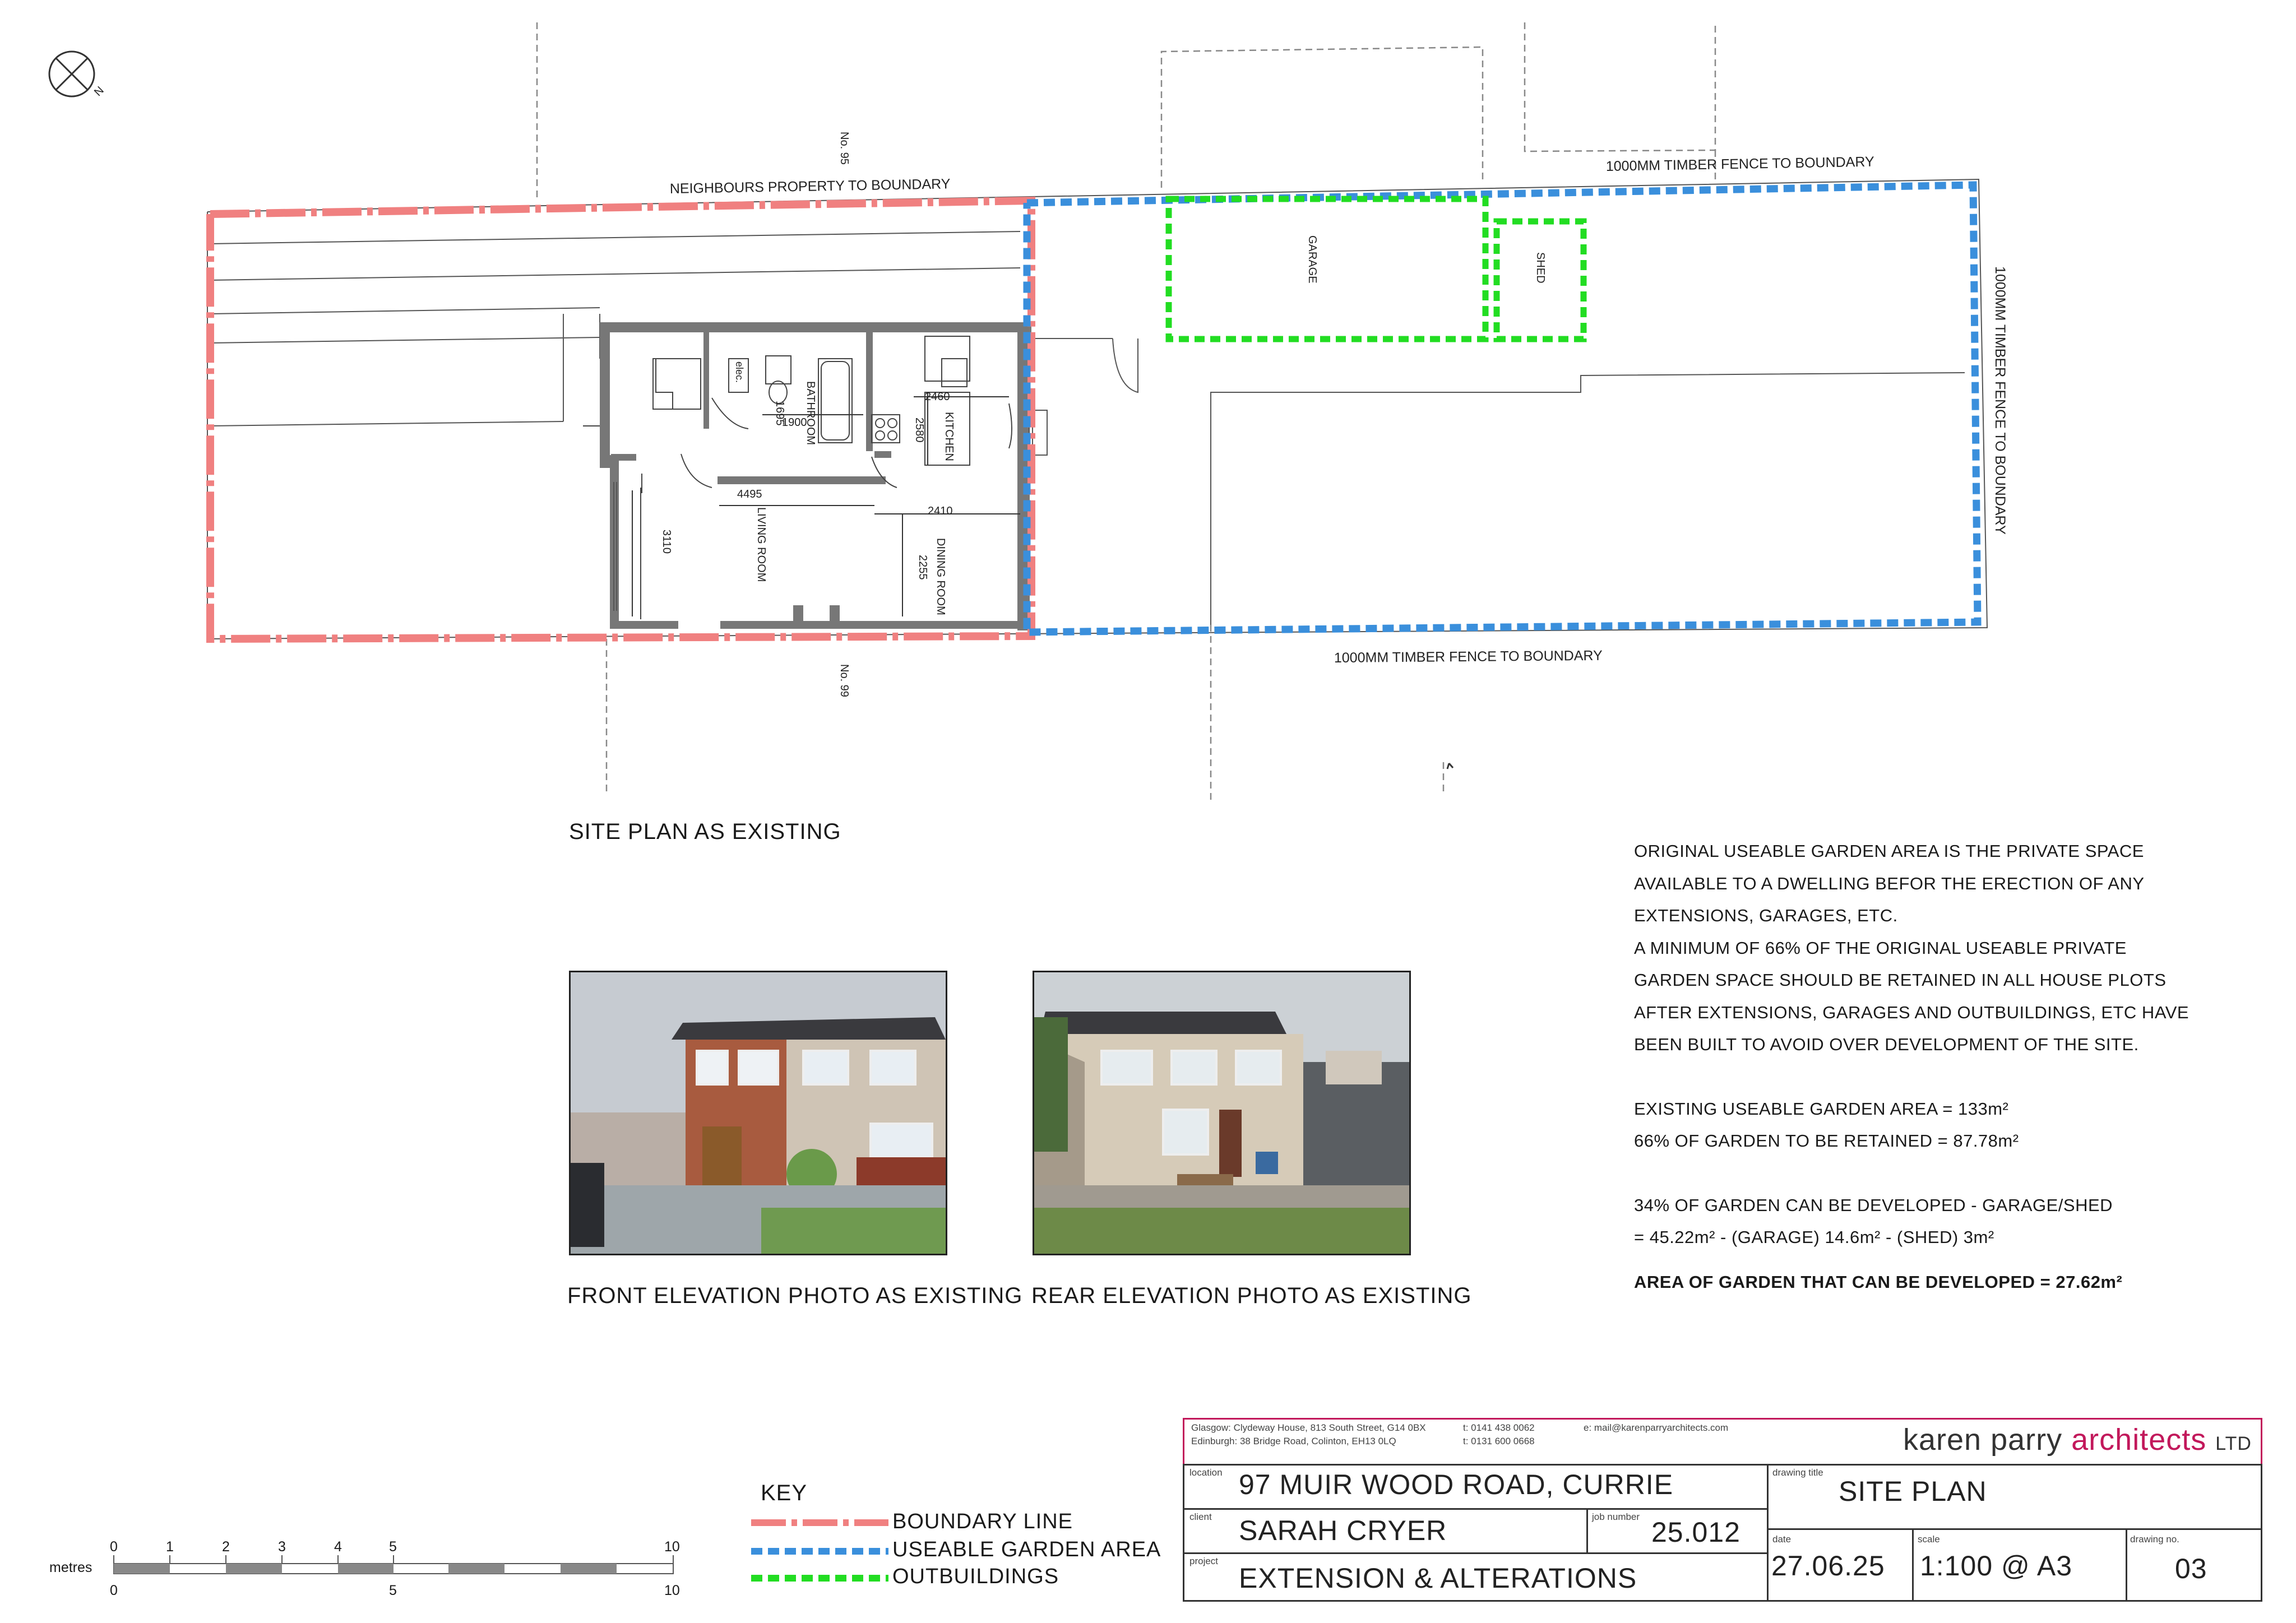 This screenshot has width=2296, height=1623. What do you see at coordinates (749, 494) in the screenshot?
I see `dim-4495: 4495` at bounding box center [749, 494].